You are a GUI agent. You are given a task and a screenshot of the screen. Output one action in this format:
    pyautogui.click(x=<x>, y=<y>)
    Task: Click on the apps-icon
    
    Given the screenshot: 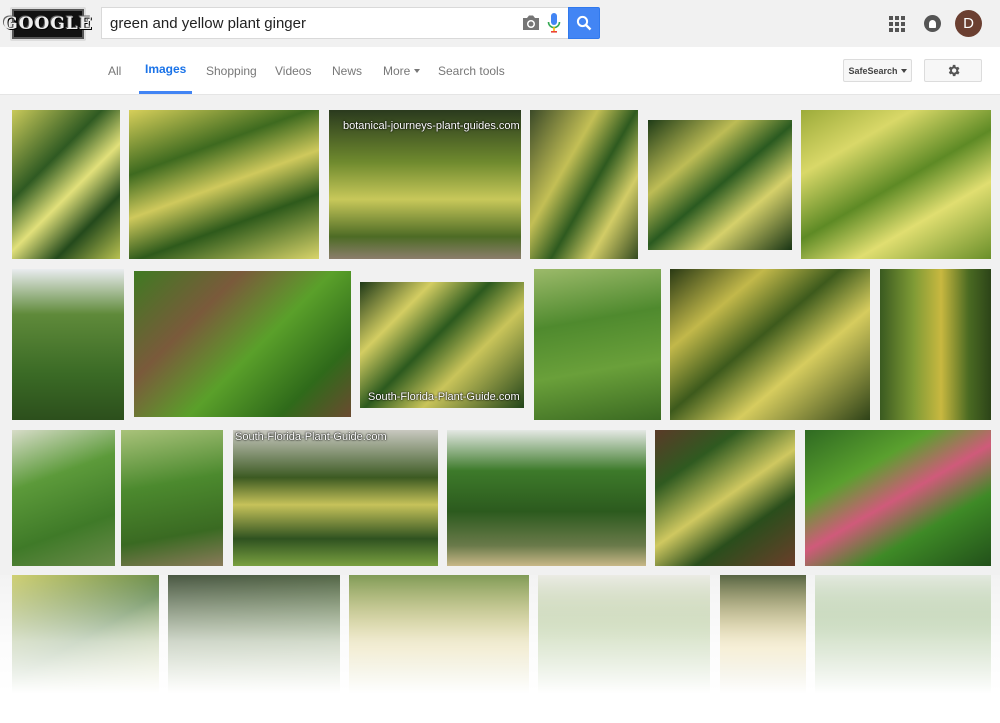 What is the action you would take?
    pyautogui.click(x=897, y=24)
    